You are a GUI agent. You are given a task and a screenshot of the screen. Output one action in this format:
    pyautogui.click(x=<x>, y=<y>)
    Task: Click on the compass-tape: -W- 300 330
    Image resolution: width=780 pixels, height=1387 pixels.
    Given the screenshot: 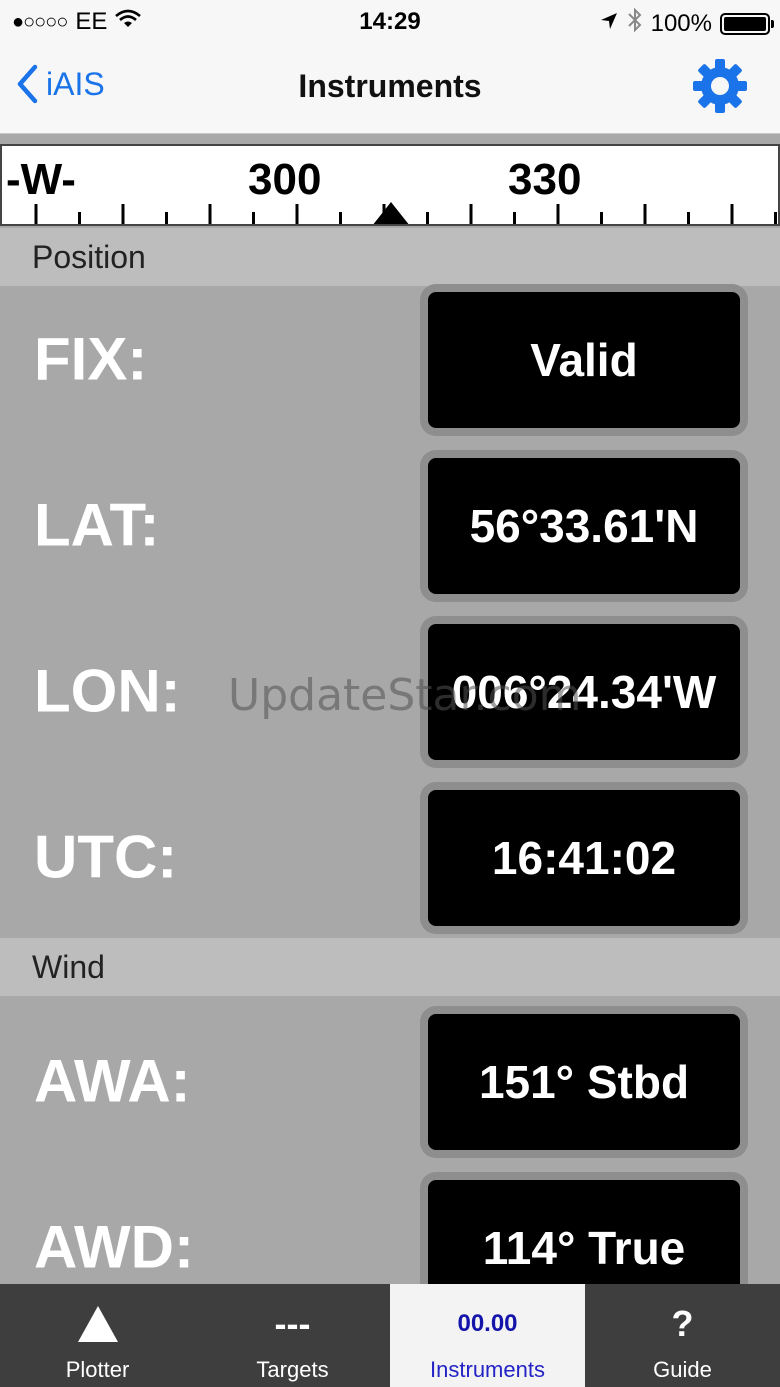 What is the action you would take?
    pyautogui.click(x=390, y=185)
    